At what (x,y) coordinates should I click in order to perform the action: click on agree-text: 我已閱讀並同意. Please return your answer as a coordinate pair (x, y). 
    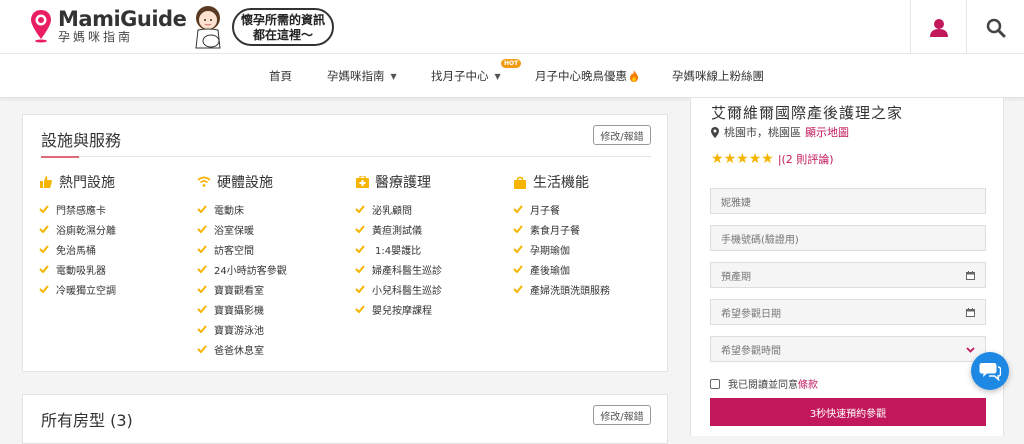
    Looking at the image, I should click on (763, 385).